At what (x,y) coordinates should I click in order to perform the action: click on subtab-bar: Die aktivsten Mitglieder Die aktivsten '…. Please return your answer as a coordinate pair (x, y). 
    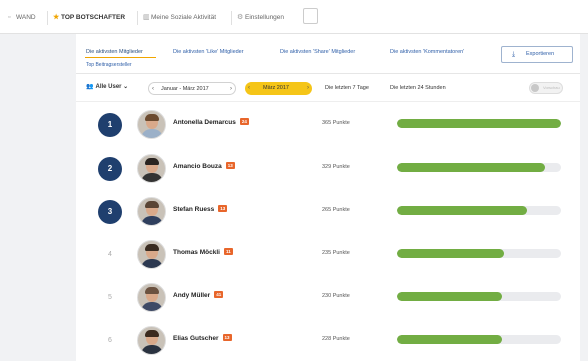
    Looking at the image, I should click on (328, 54).